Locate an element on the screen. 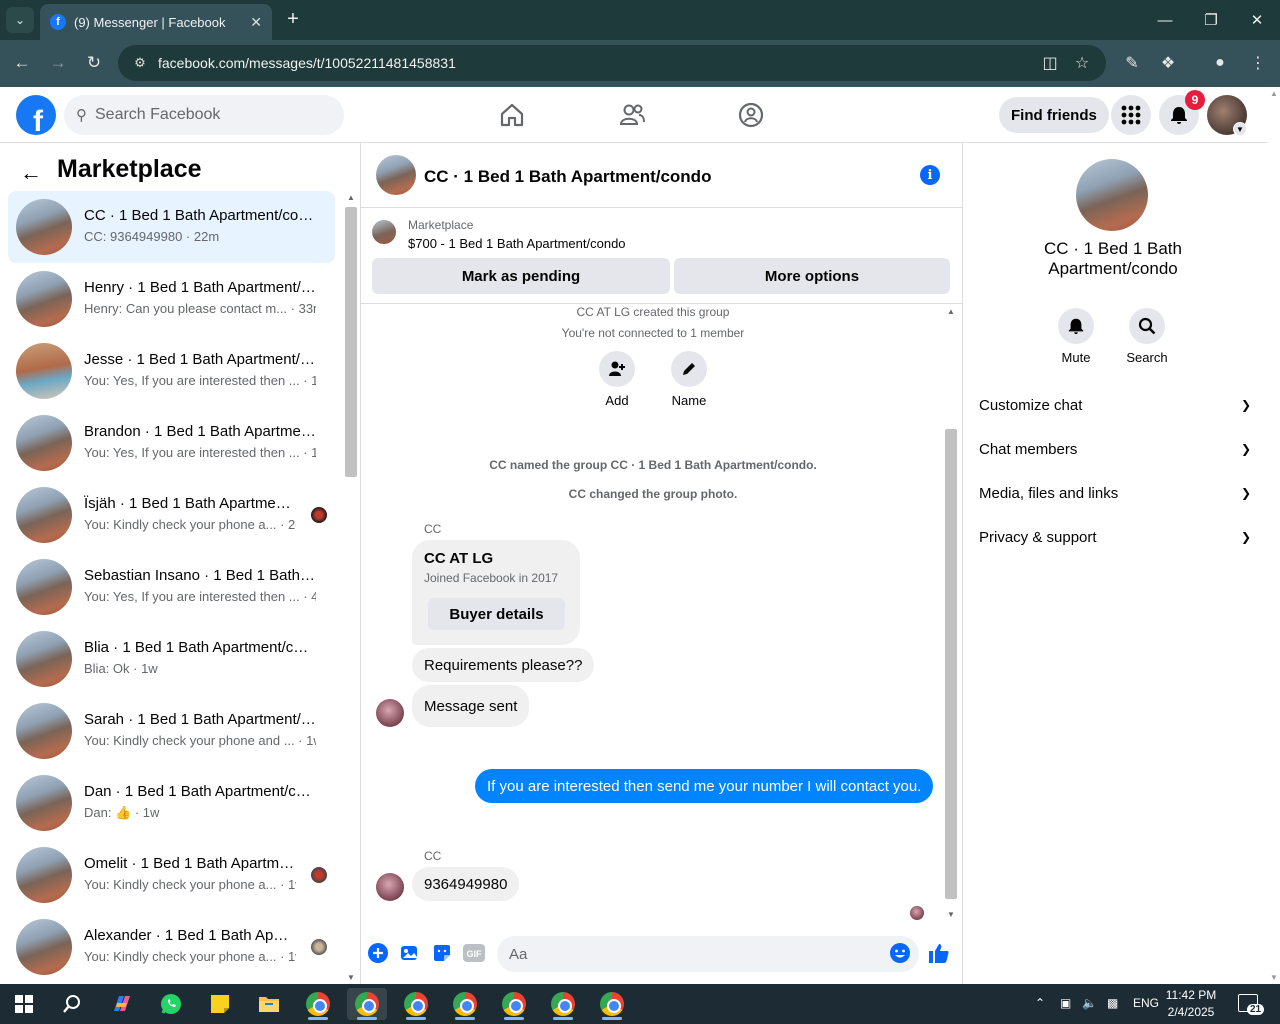 The image size is (1280, 1024). facebook-search-input: ⚲ Search Facebook is located at coordinates (204, 115).